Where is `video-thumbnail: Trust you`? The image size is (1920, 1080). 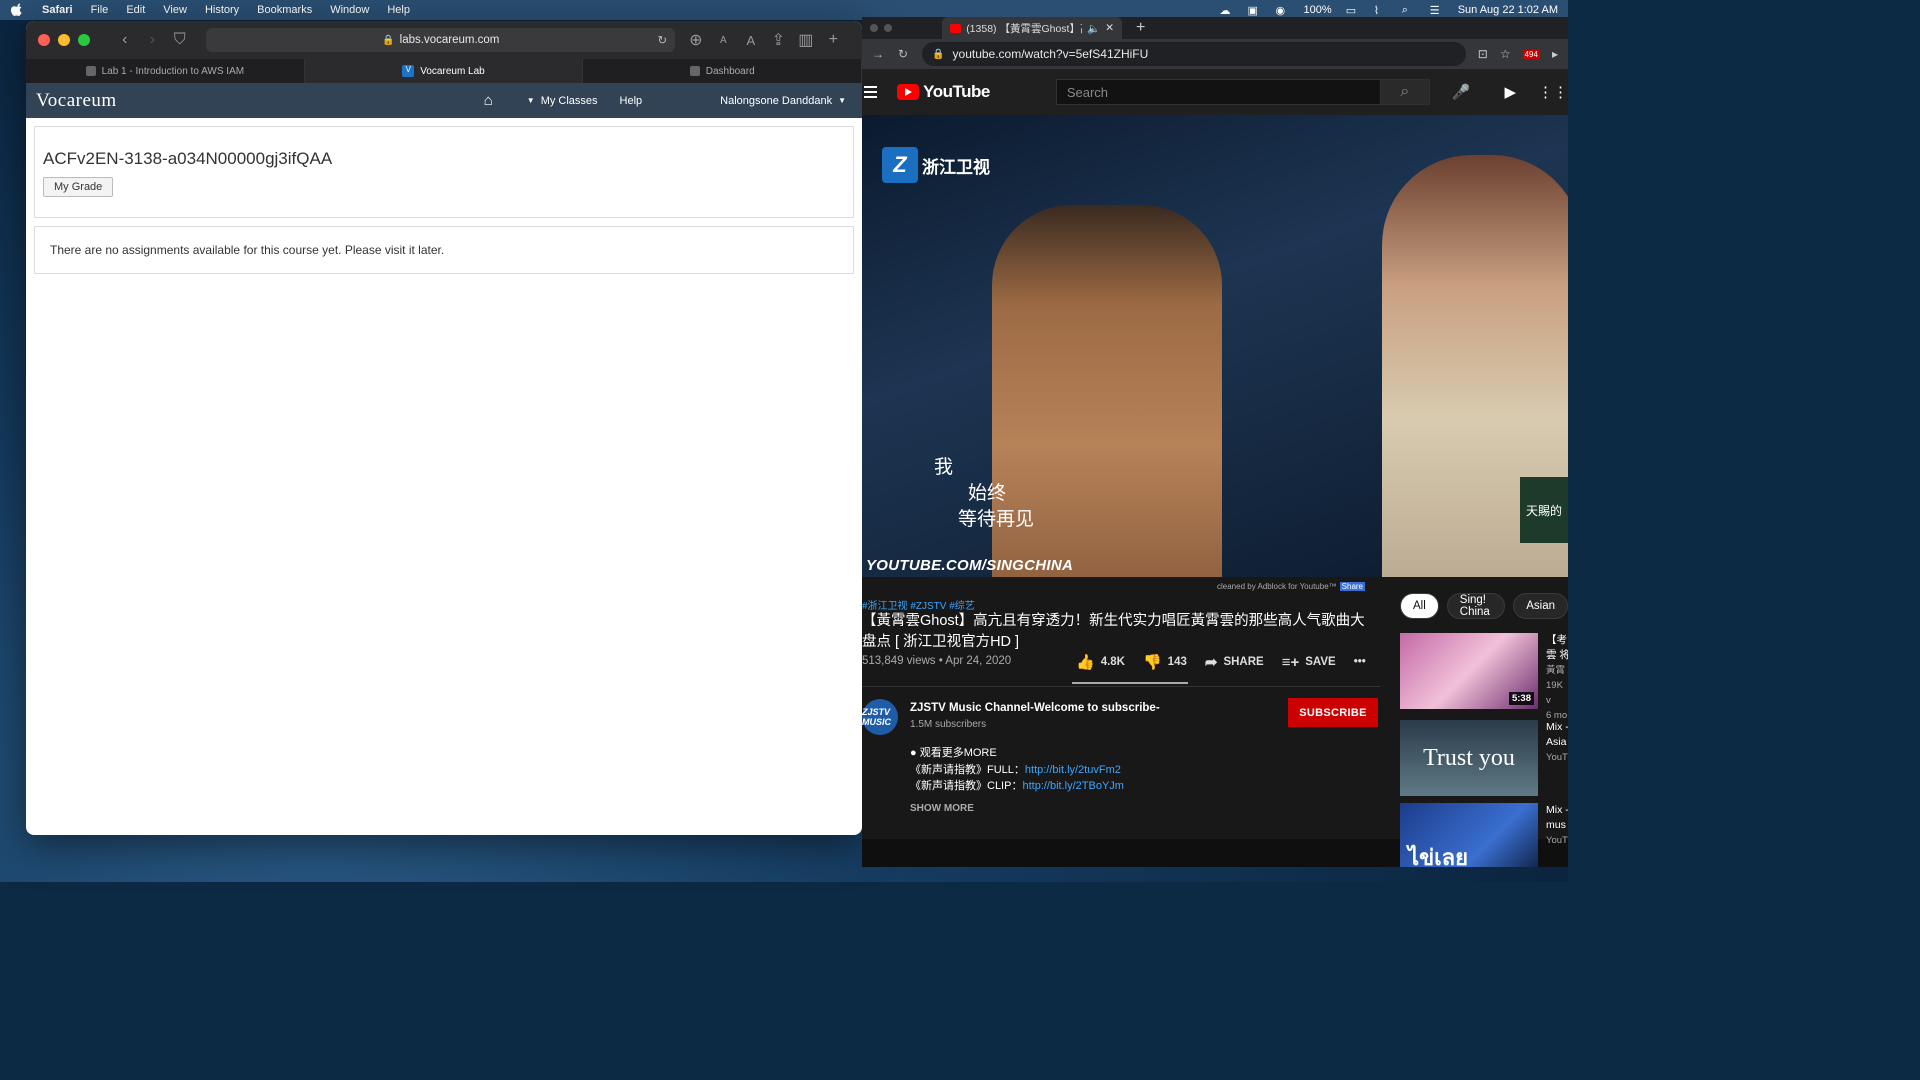
video-thumbnail: Trust you is located at coordinates (1469, 758).